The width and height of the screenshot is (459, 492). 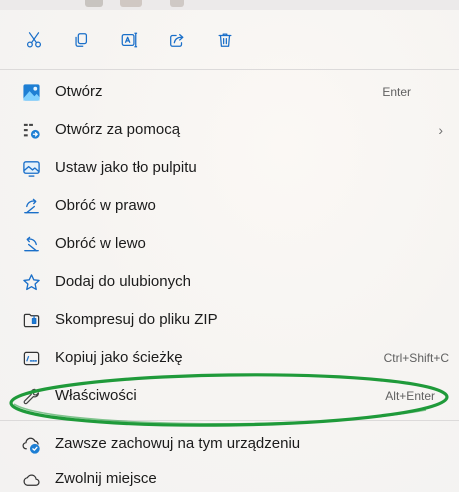 I want to click on rotate-right-icon, so click(x=31, y=206).